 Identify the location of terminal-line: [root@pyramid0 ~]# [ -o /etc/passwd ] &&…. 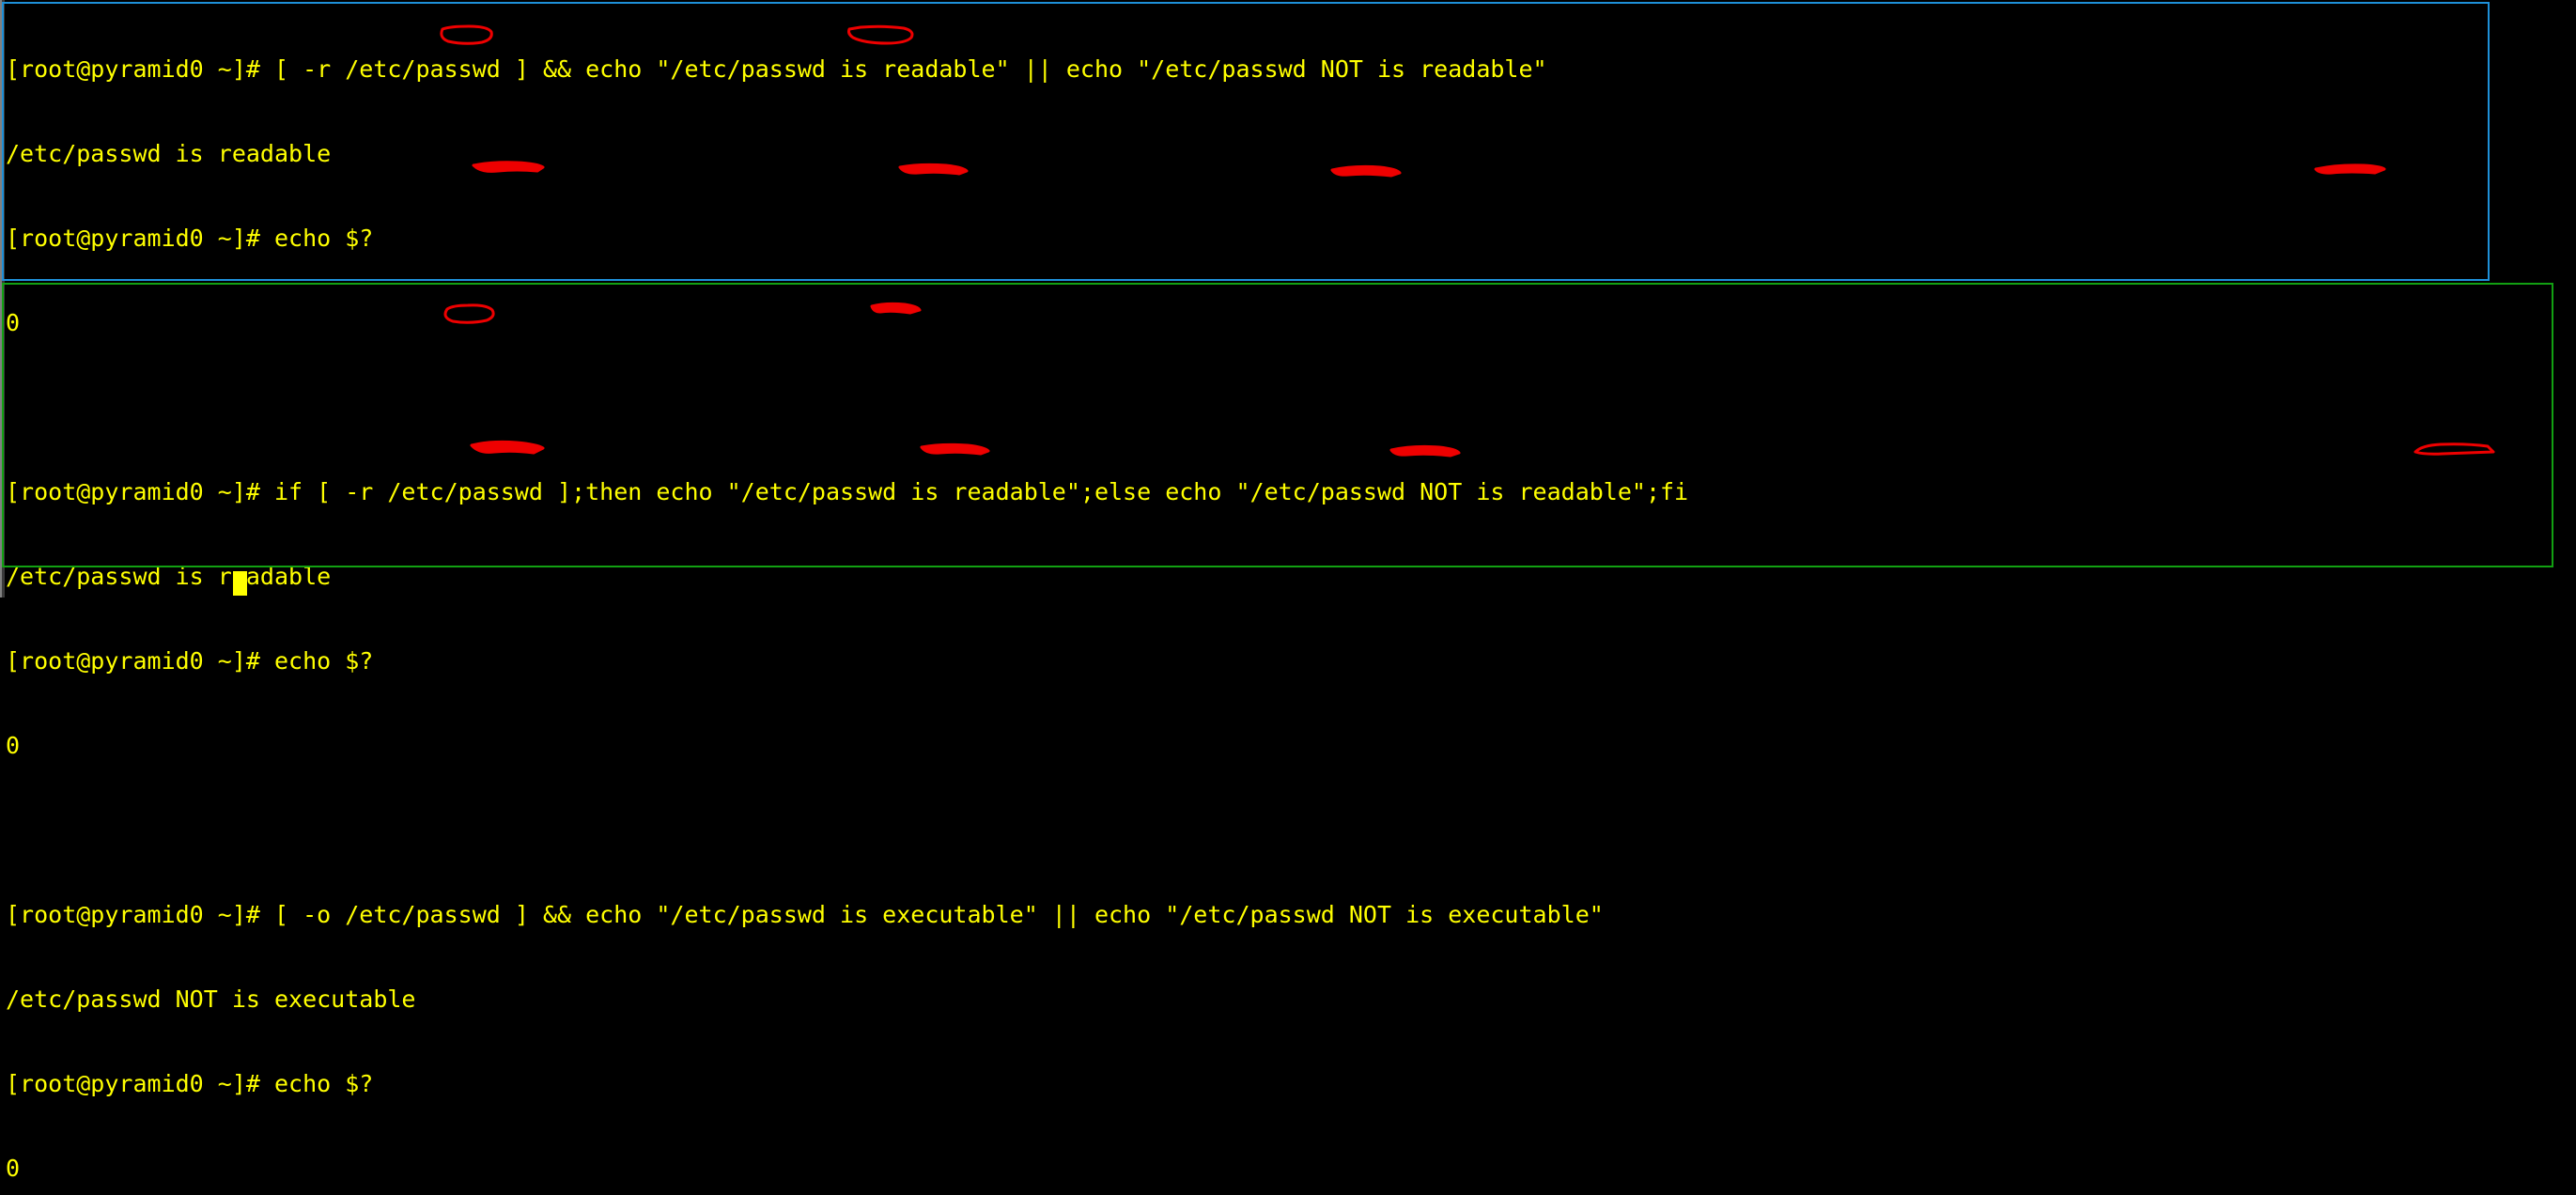
(805, 915).